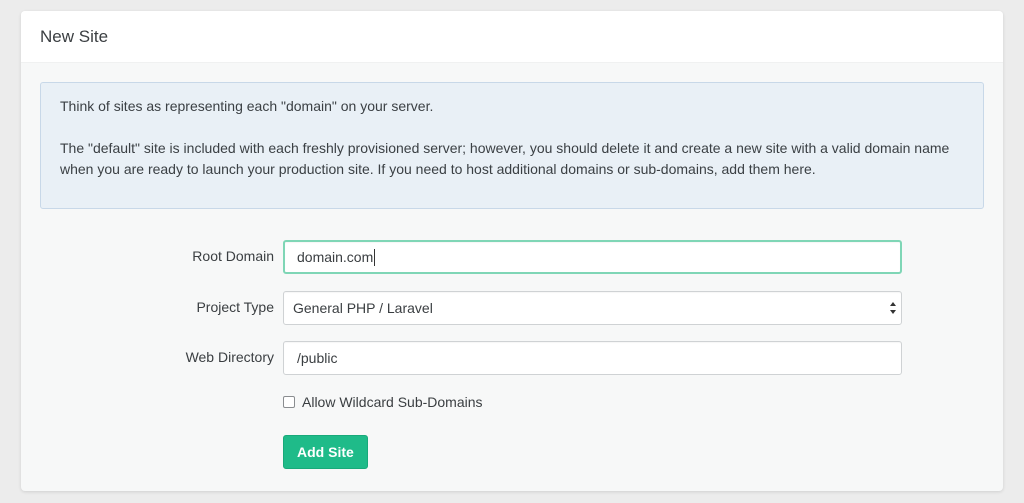  Describe the element at coordinates (74, 36) in the screenshot. I see `panel-title: New Site` at that location.